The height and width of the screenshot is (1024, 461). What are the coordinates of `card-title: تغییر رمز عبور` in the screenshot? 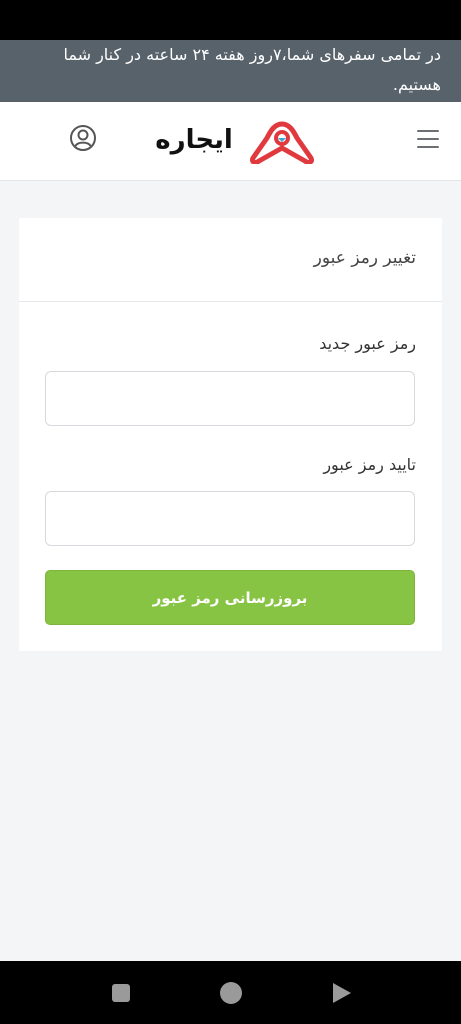 It's located at (364, 258).